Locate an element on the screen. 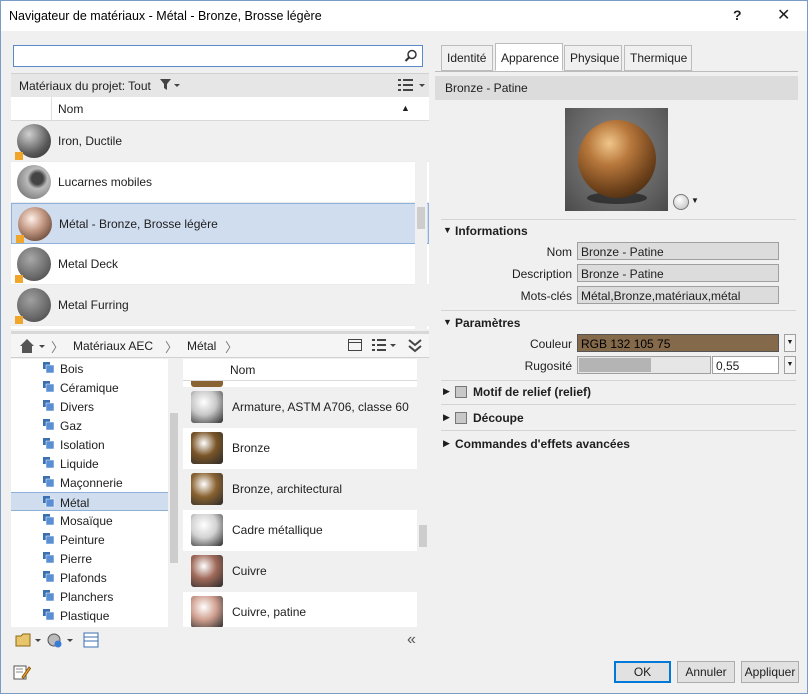  view-options-icon is located at coordinates (412, 85).